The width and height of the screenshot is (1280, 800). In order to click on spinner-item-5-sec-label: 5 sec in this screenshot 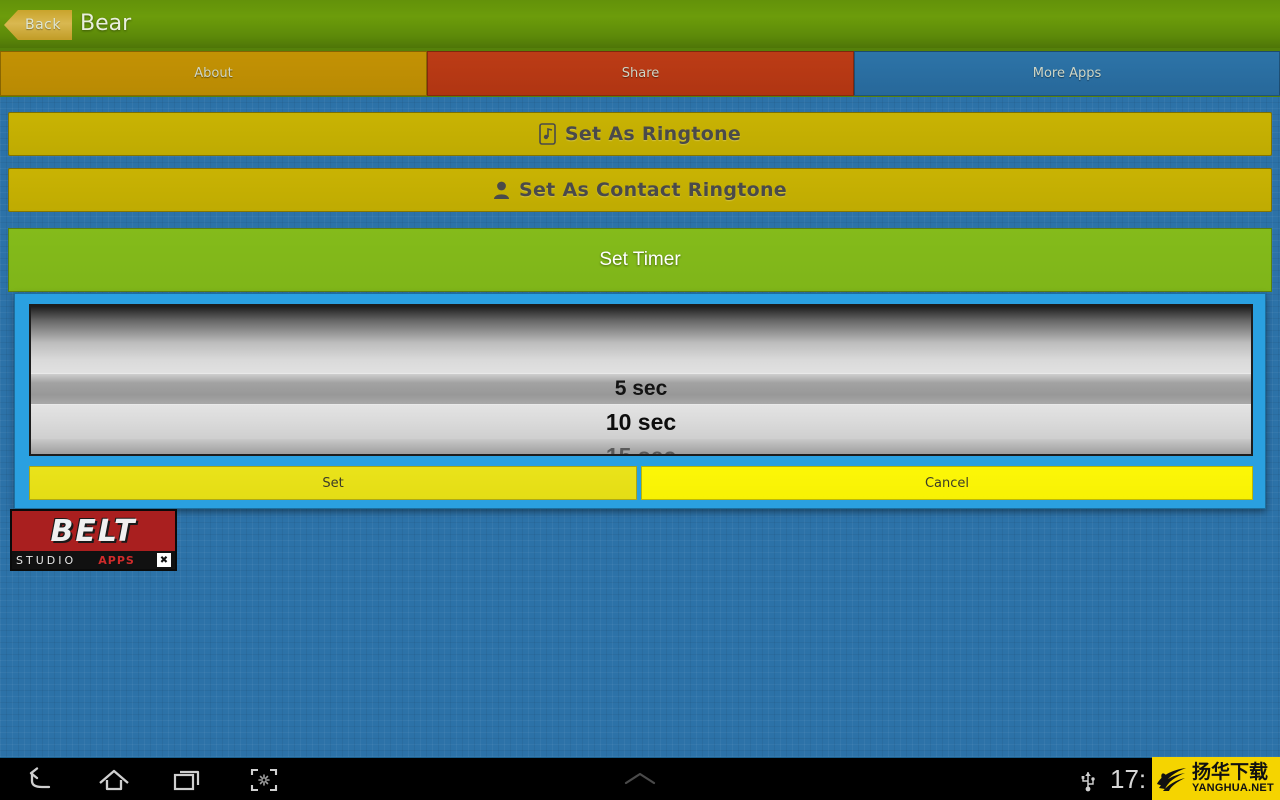, I will do `click(641, 388)`.